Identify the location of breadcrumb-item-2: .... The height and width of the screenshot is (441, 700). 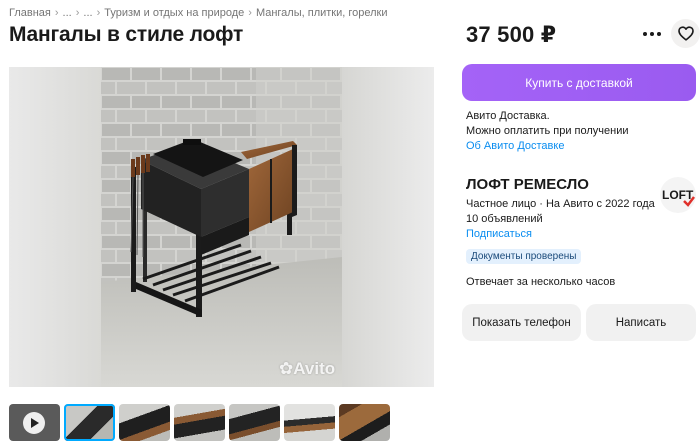
(67, 13).